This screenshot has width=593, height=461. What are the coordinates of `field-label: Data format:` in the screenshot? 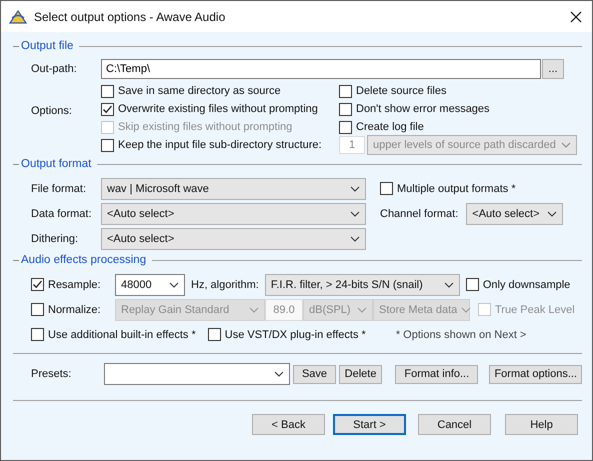 It's located at (61, 214).